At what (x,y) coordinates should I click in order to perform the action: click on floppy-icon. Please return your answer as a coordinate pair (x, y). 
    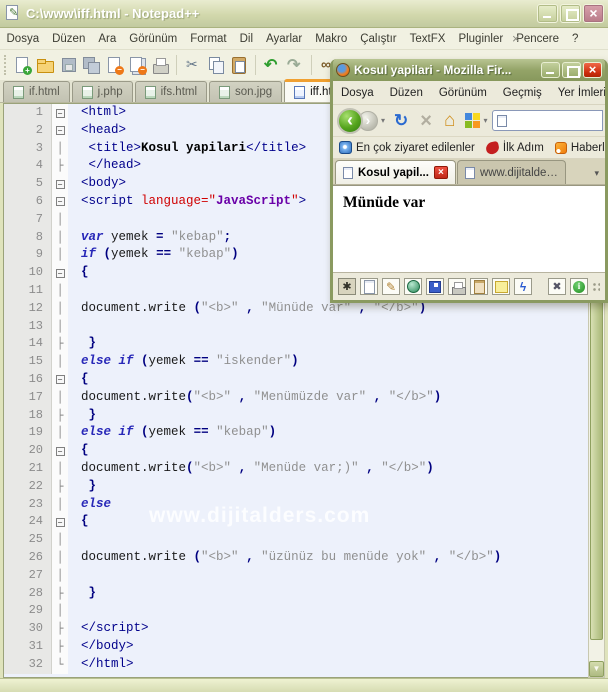
    Looking at the image, I should click on (435, 286).